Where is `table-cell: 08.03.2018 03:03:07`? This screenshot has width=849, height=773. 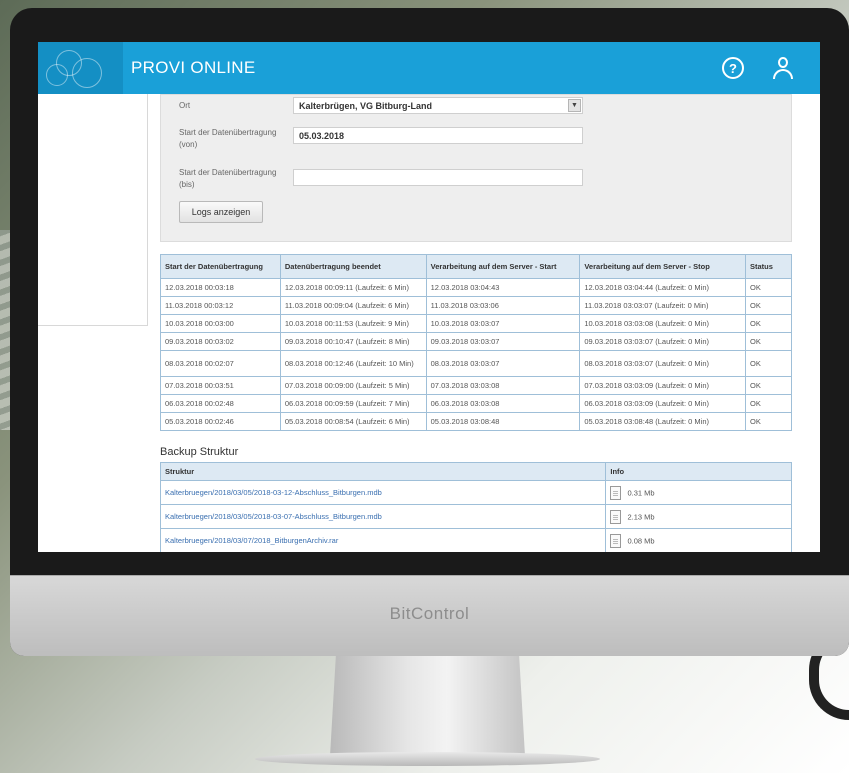 table-cell: 08.03.2018 03:03:07 is located at coordinates (503, 363).